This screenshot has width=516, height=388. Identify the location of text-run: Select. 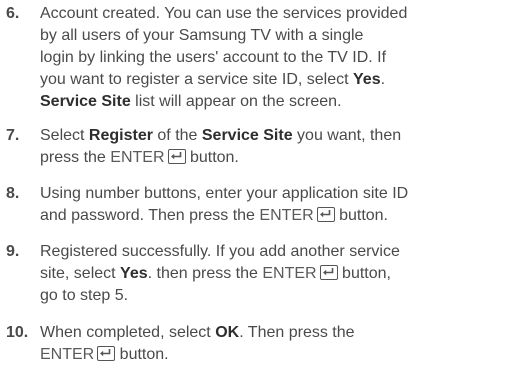
(64, 135).